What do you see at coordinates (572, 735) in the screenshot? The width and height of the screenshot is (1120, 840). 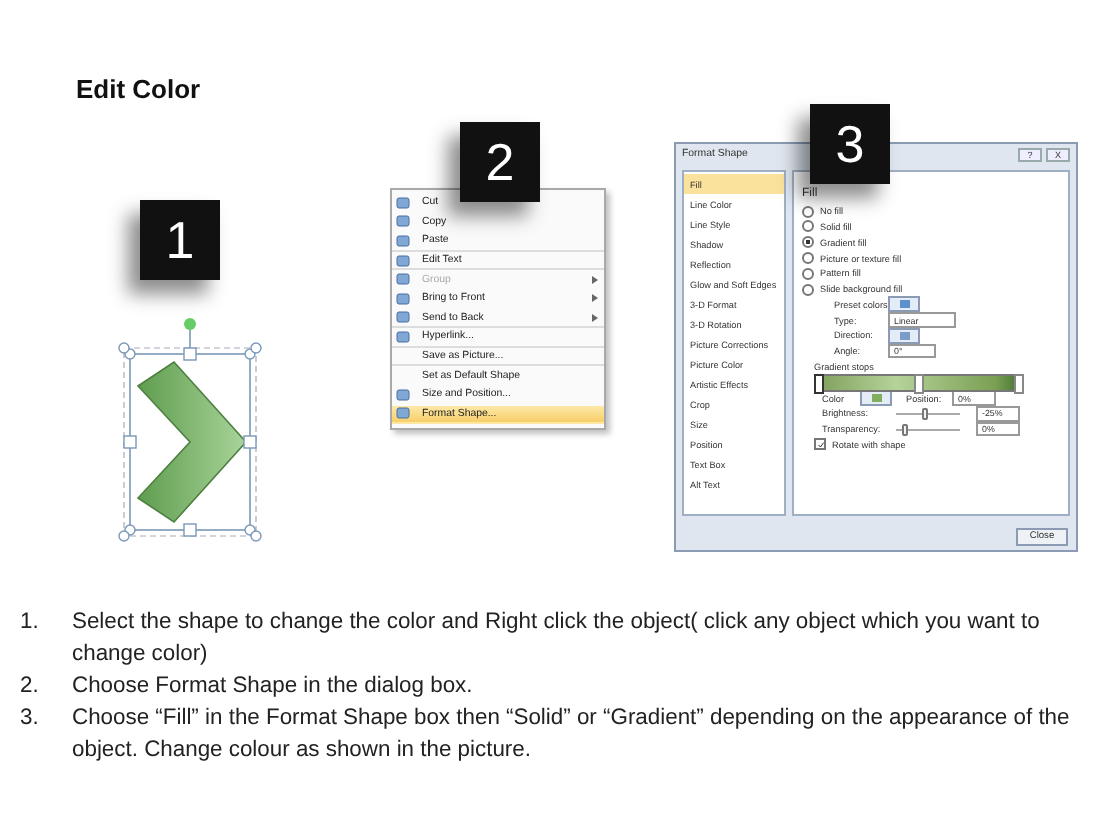 I see `instruction-text: Choose “Fill” in the Format Shape box then “Solid” or “Gradient” depending on the appearance of the object. Change colour as shown in the picture.` at bounding box center [572, 735].